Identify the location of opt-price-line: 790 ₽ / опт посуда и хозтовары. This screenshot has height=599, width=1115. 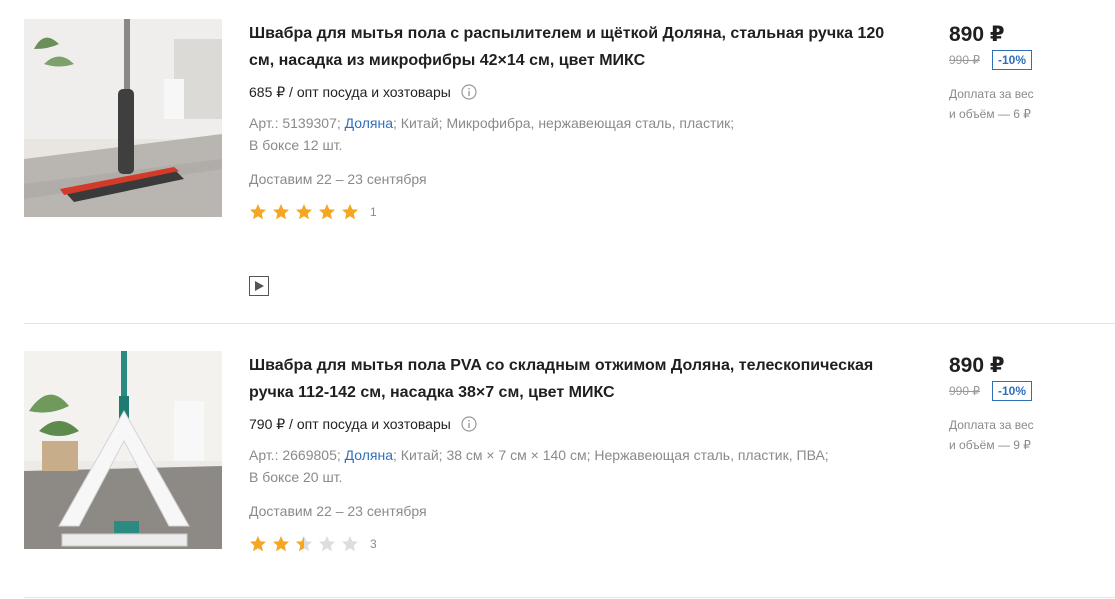
(569, 424).